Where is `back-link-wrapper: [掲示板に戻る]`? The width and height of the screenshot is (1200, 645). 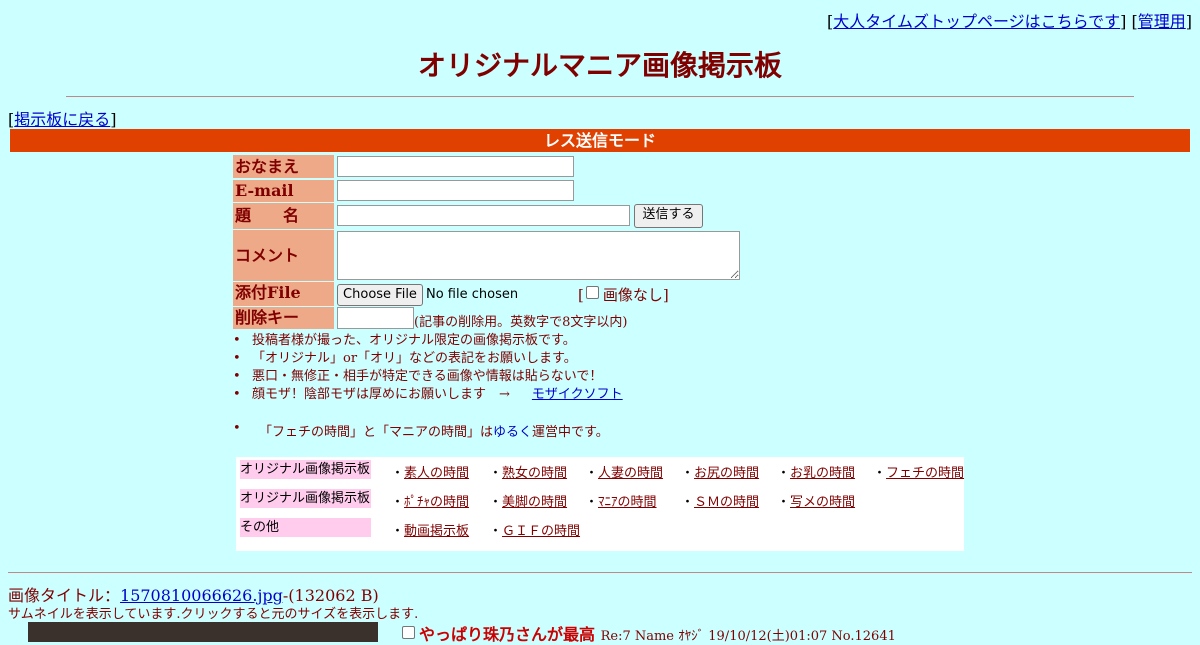 back-link-wrapper: [掲示板に戻る] is located at coordinates (62, 119).